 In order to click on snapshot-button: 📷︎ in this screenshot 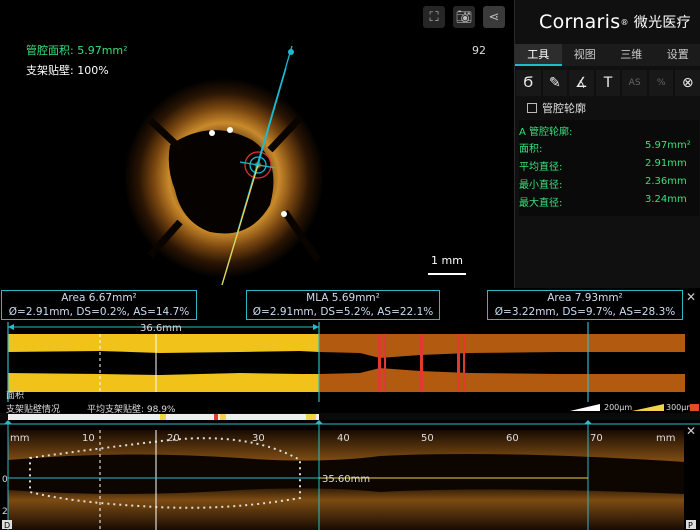, I will do `click(464, 17)`.